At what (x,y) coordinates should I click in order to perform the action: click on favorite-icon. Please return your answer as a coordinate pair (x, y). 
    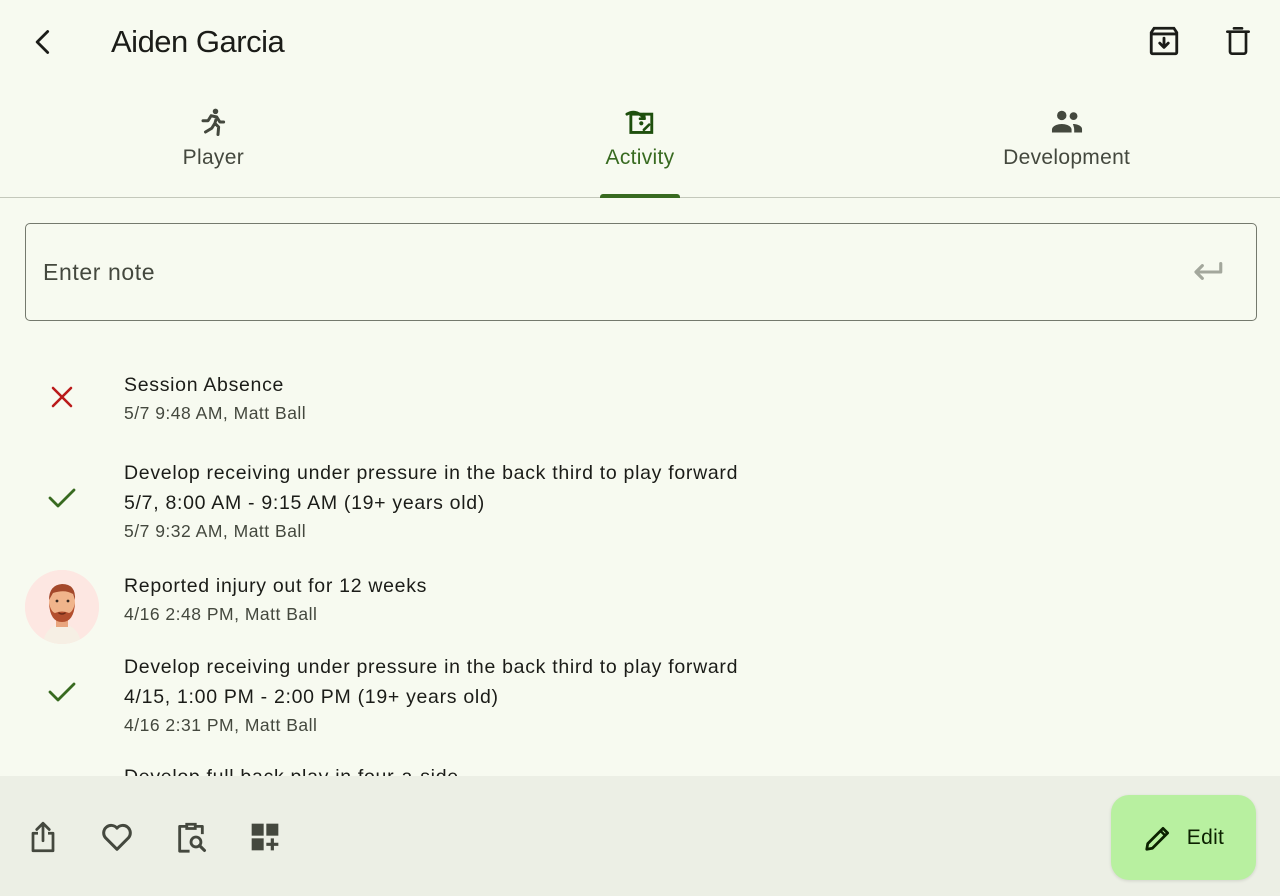
    Looking at the image, I should click on (117, 837).